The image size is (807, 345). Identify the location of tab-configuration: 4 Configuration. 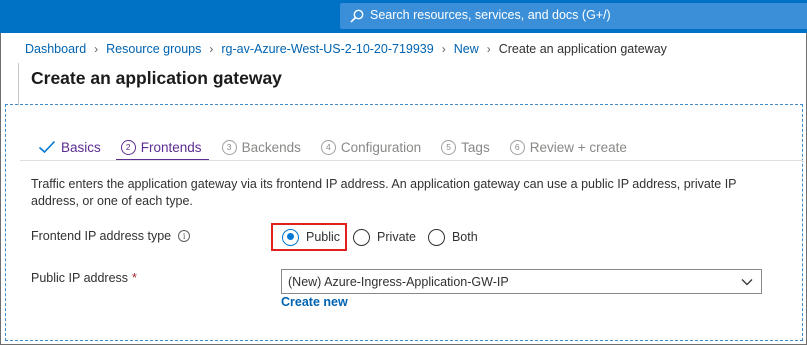
(371, 147).